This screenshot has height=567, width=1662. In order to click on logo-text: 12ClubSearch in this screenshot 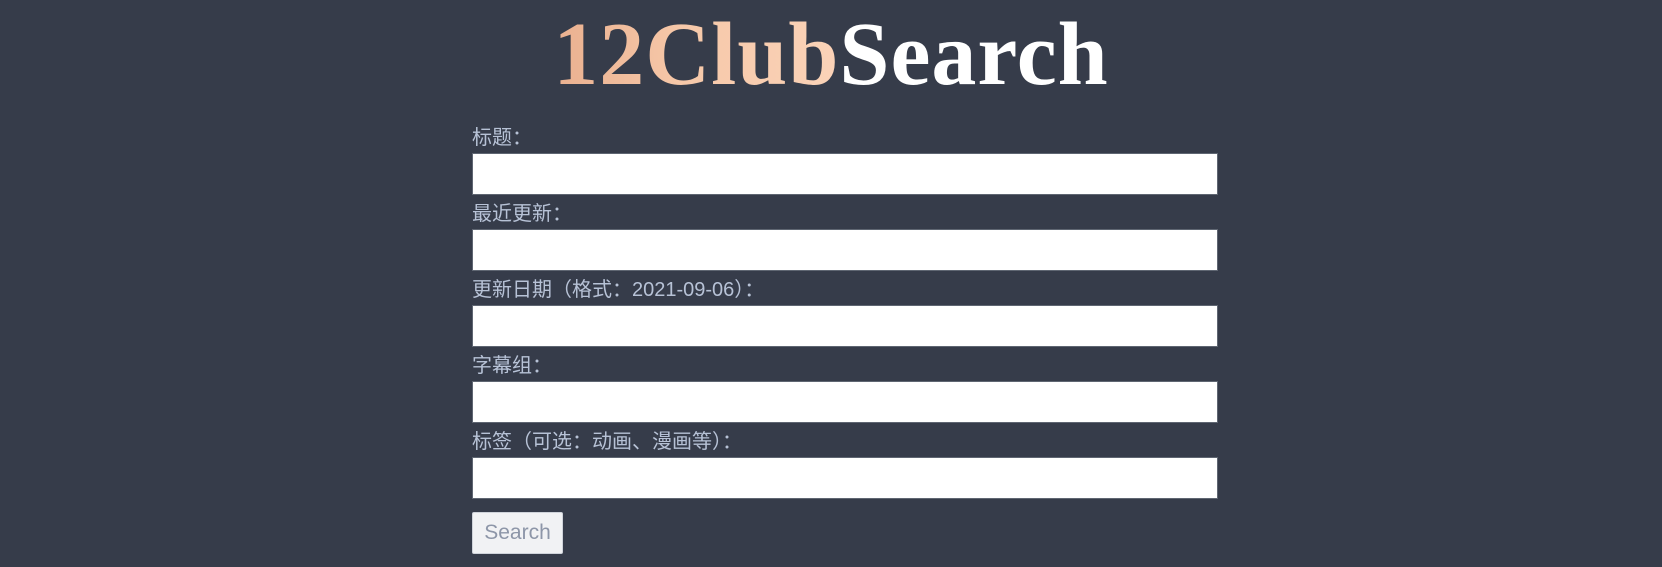, I will do `click(830, 55)`.